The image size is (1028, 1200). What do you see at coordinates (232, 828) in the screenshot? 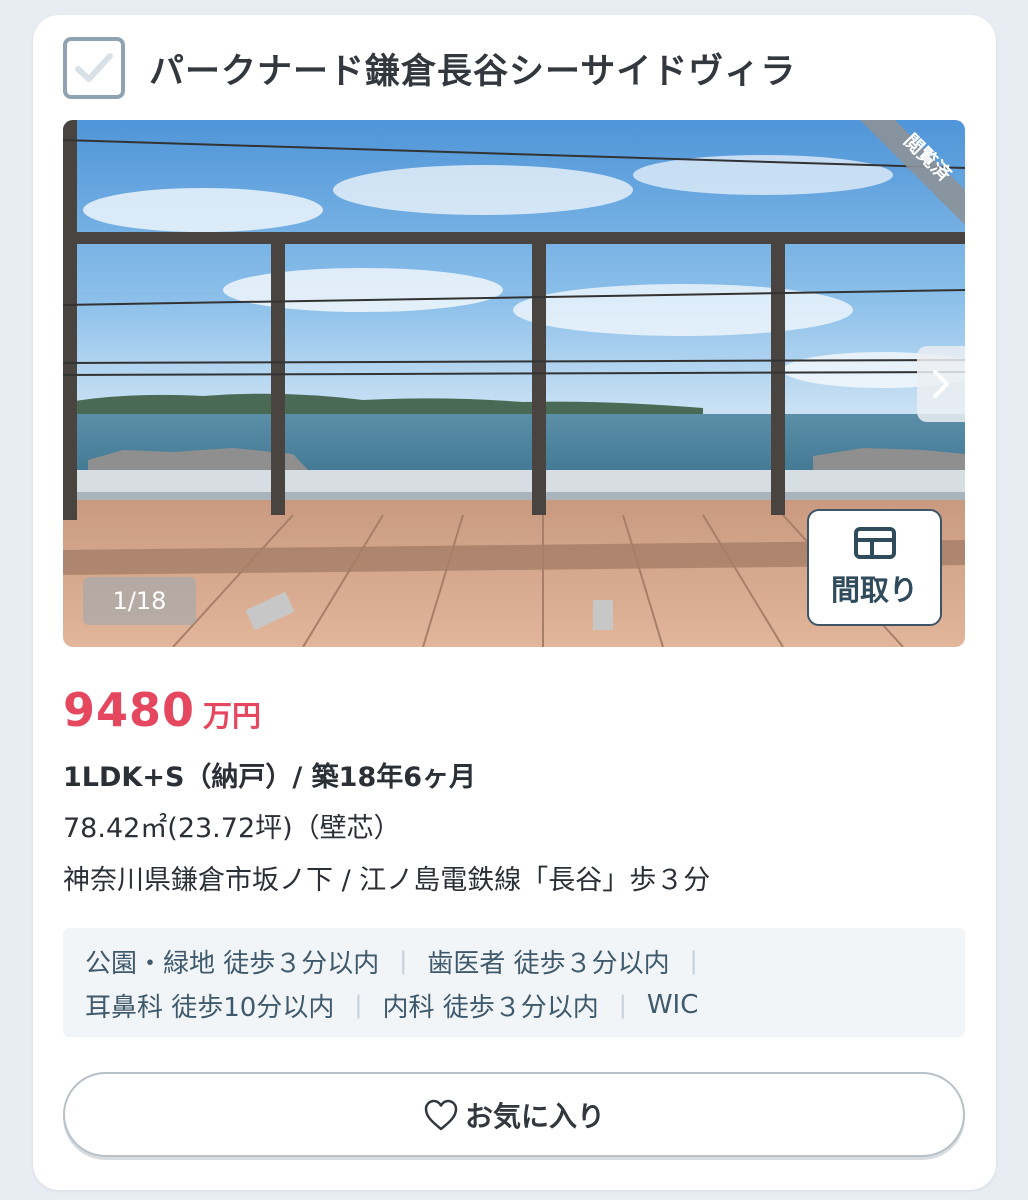
I see `floor-area: 78.42㎡(23.72坪)（壁芯）` at bounding box center [232, 828].